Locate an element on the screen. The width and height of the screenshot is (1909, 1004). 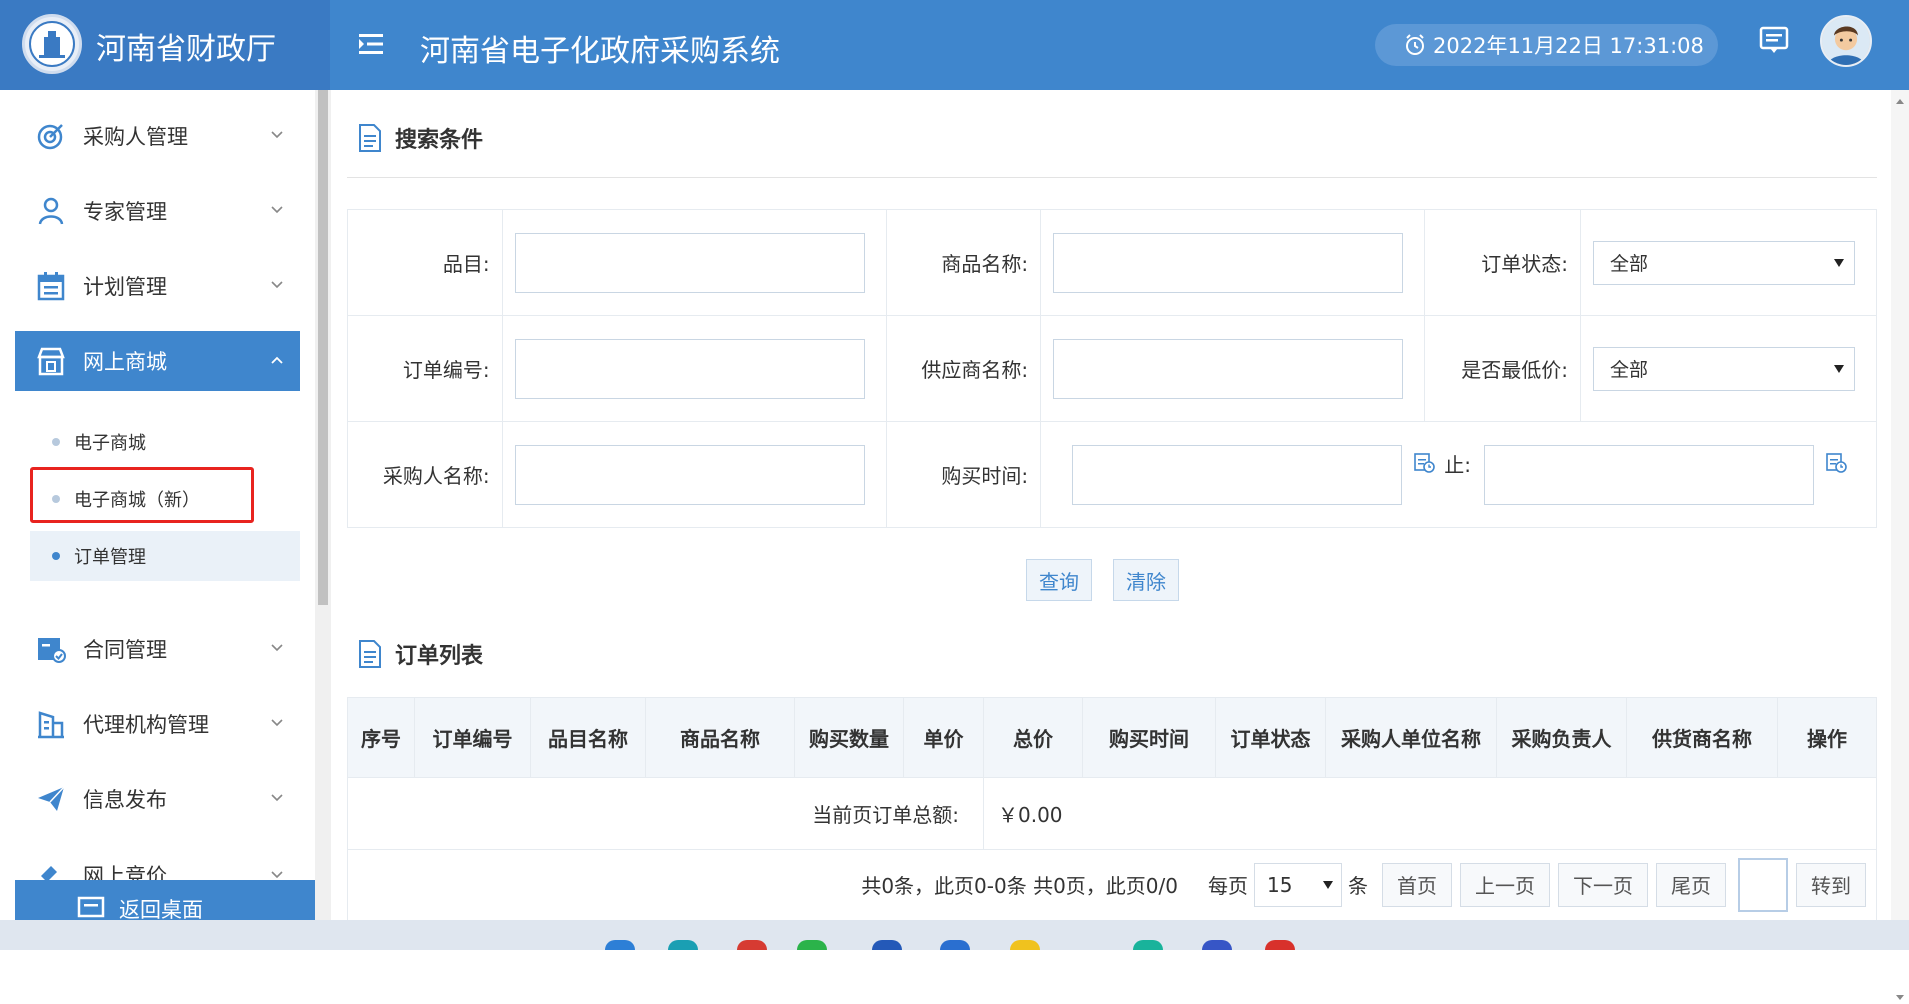
brand-area: 河南省财政厅 is located at coordinates (165, 45).